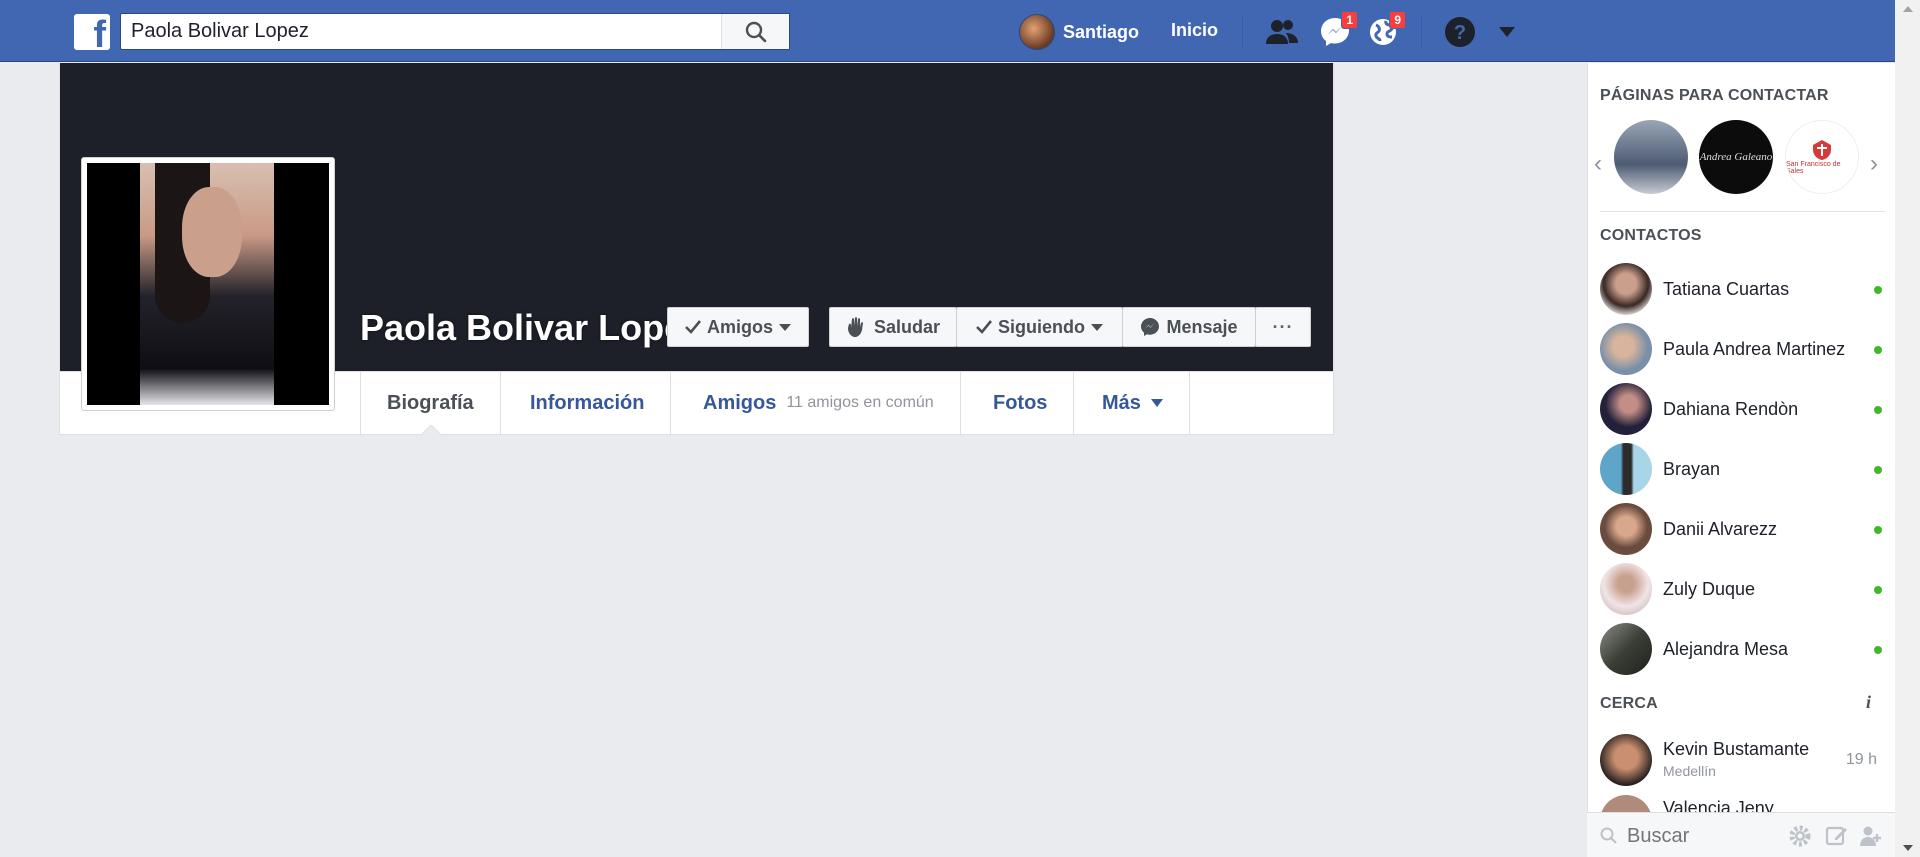  Describe the element at coordinates (1714, 95) in the screenshot. I see `pages-heading: PÁGINAS PARA CONTACTAR` at that location.